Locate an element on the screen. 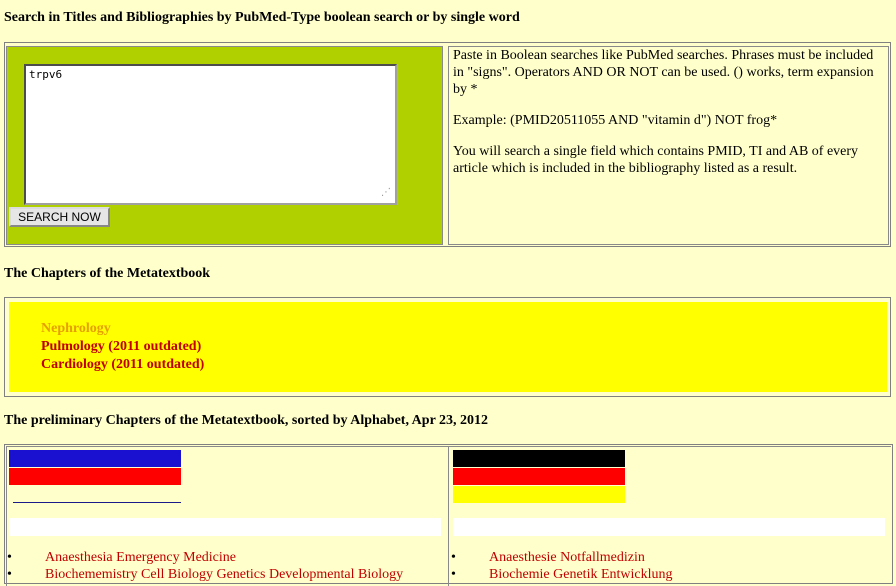  chapters-heading: The Chapters of the Metatextbook is located at coordinates (107, 273).